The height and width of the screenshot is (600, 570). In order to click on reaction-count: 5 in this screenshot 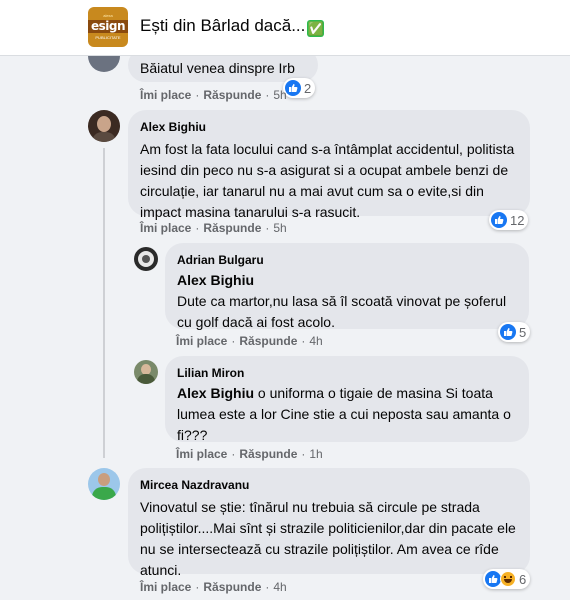, I will do `click(514, 332)`.